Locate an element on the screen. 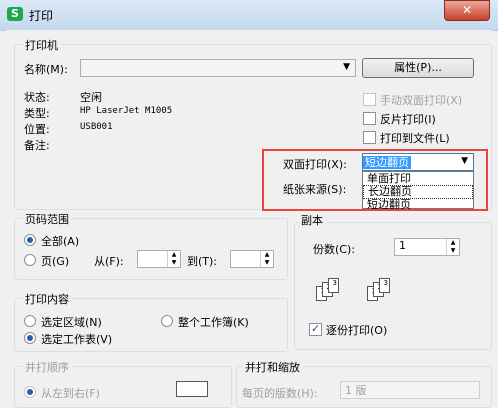  all-pages-radio is located at coordinates (30, 240).